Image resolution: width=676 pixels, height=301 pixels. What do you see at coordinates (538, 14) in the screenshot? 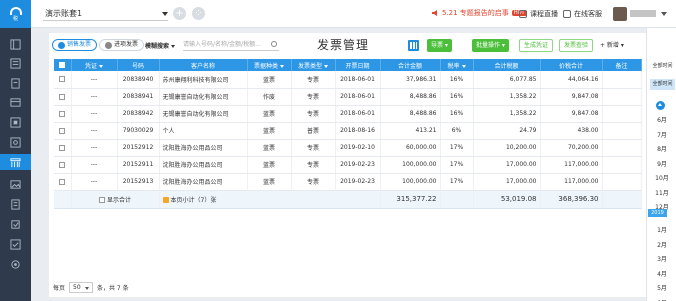
I see `live-course-link: 课程直播` at bounding box center [538, 14].